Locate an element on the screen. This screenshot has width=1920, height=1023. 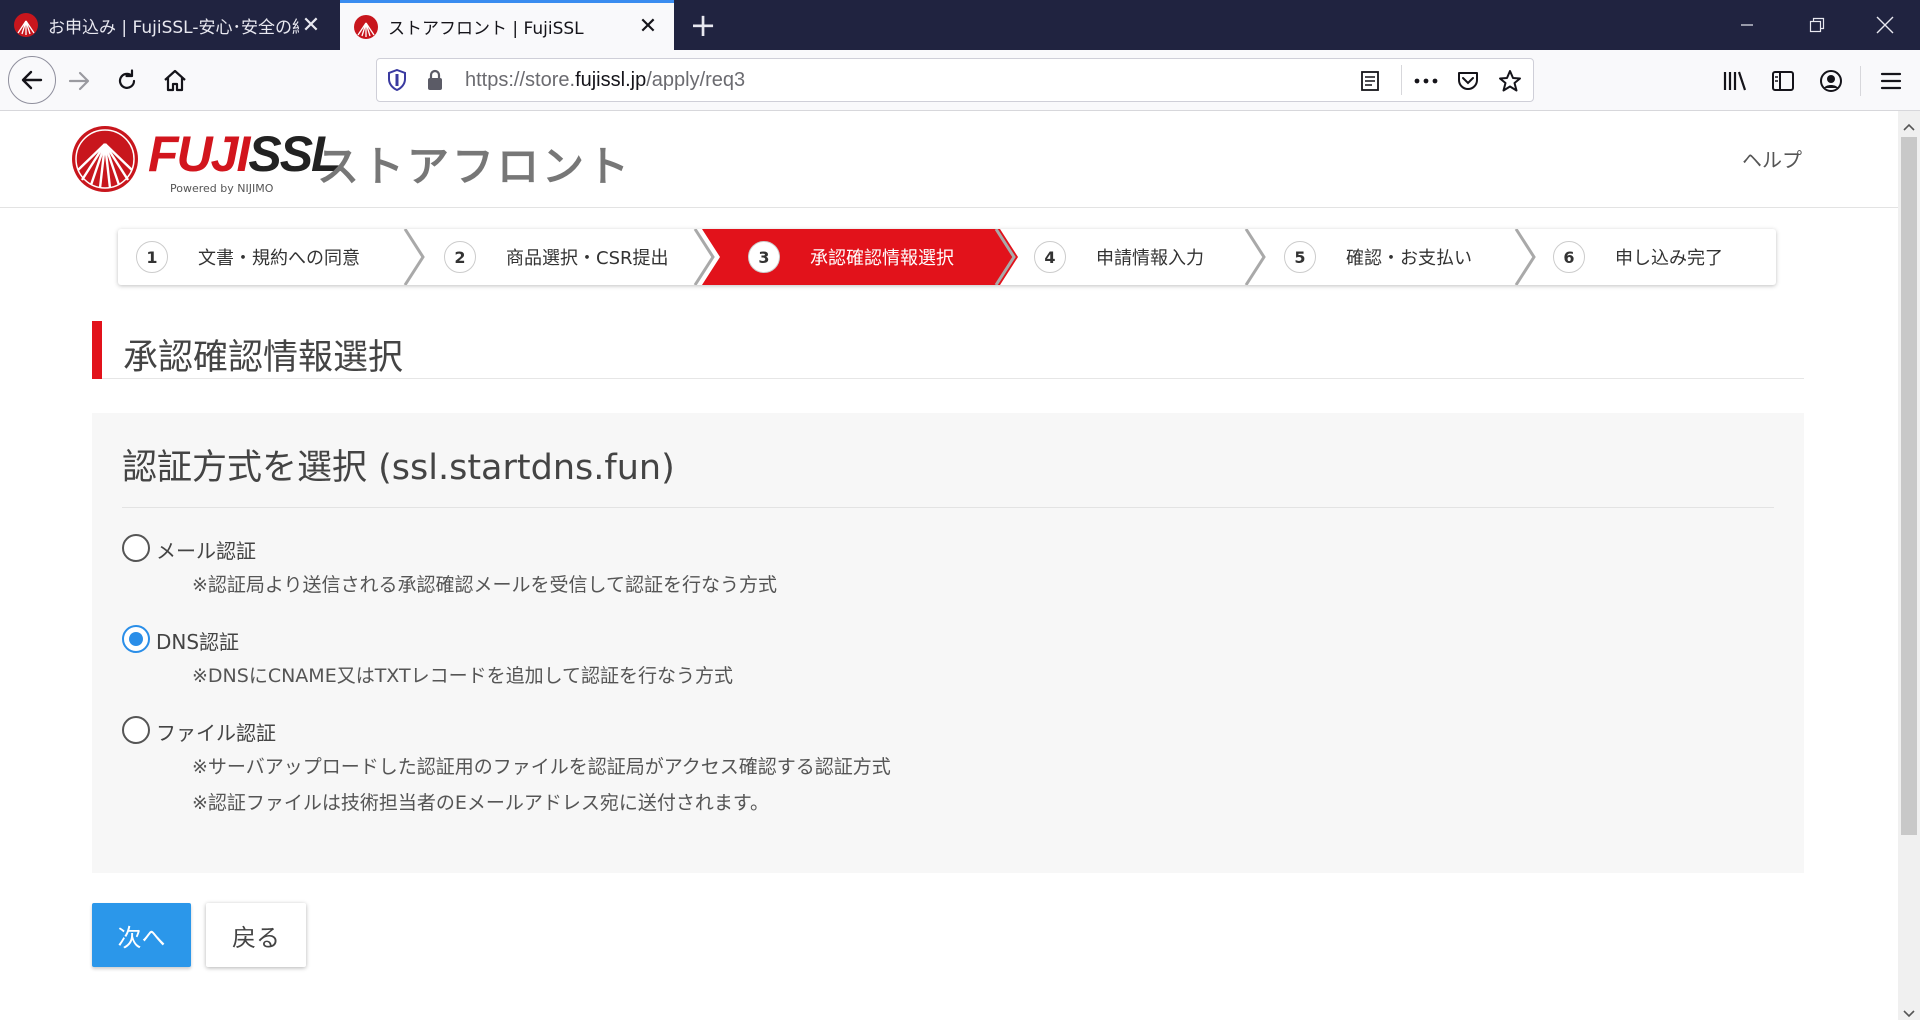
step-number: 6 is located at coordinates (1569, 257).